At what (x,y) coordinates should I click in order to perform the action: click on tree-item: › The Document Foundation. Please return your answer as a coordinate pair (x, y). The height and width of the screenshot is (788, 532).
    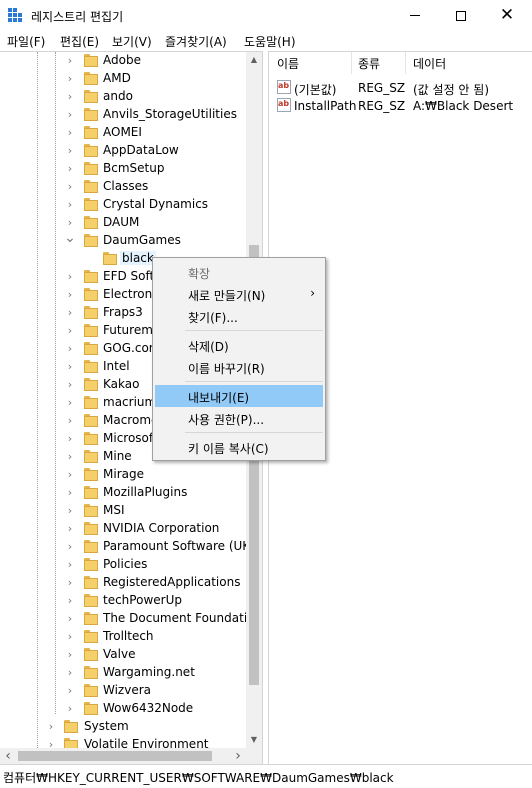
    Looking at the image, I should click on (131, 619).